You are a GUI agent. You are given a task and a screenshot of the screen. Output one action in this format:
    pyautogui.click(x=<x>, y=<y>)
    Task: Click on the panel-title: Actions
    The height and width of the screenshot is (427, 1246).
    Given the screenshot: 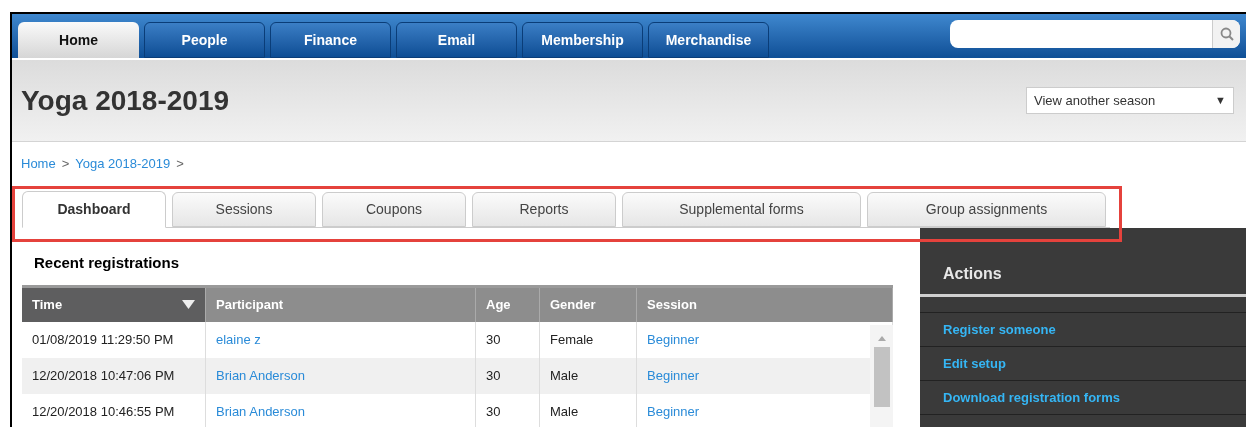 What is the action you would take?
    pyautogui.click(x=1083, y=262)
    